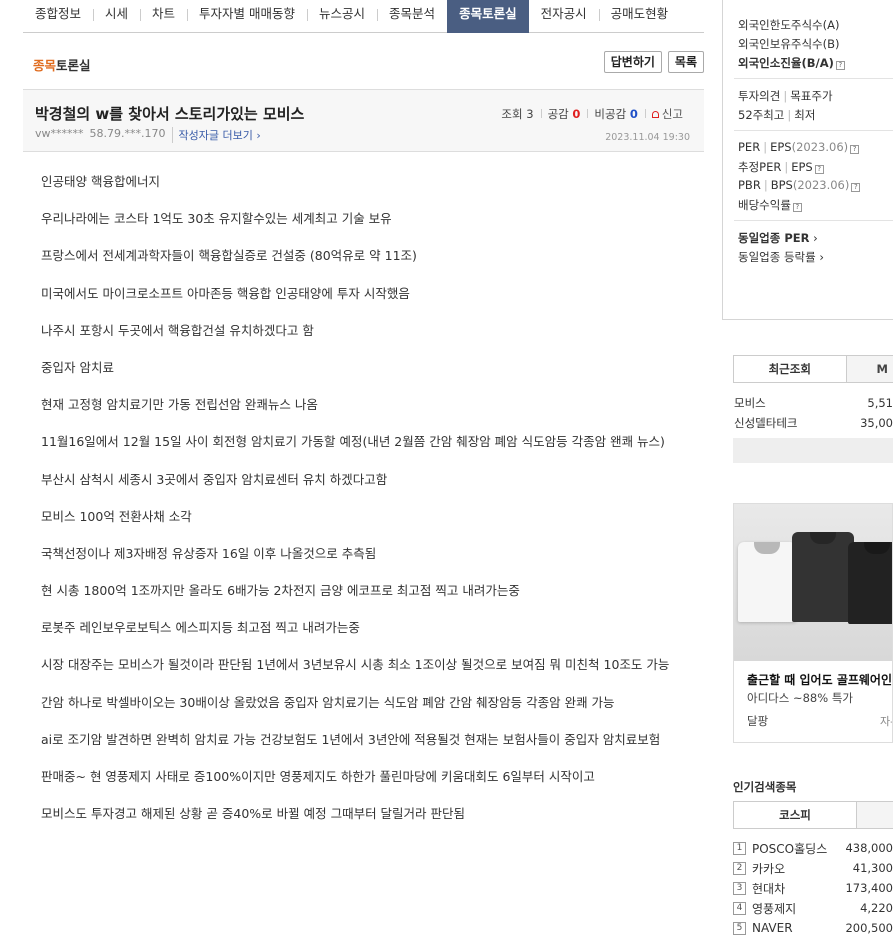 The image size is (893, 937). I want to click on like-count: 0, so click(576, 114).